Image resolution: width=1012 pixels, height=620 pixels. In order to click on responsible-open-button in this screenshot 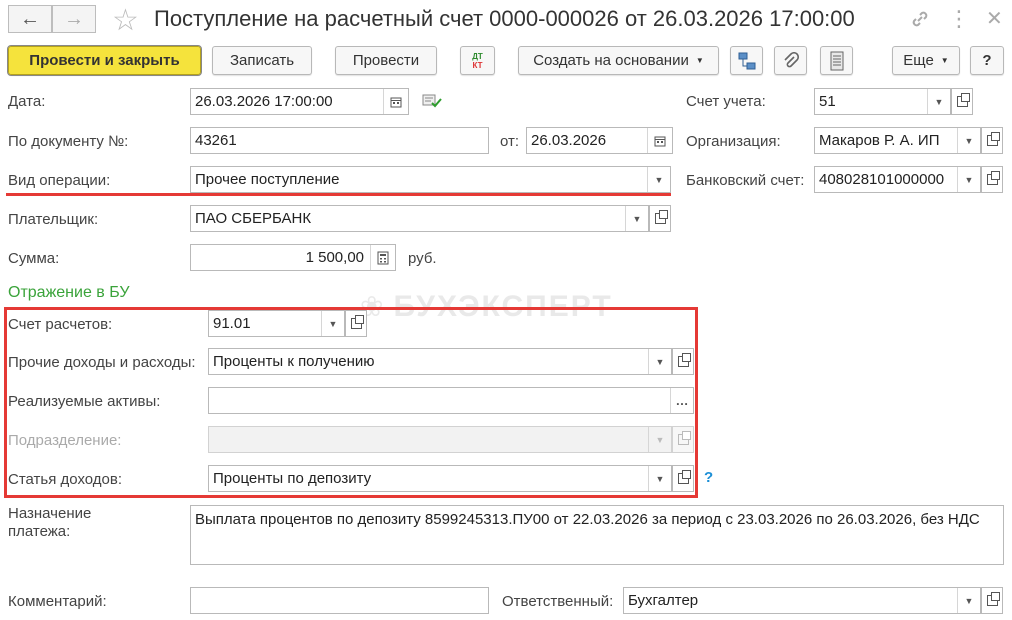, I will do `click(992, 600)`.